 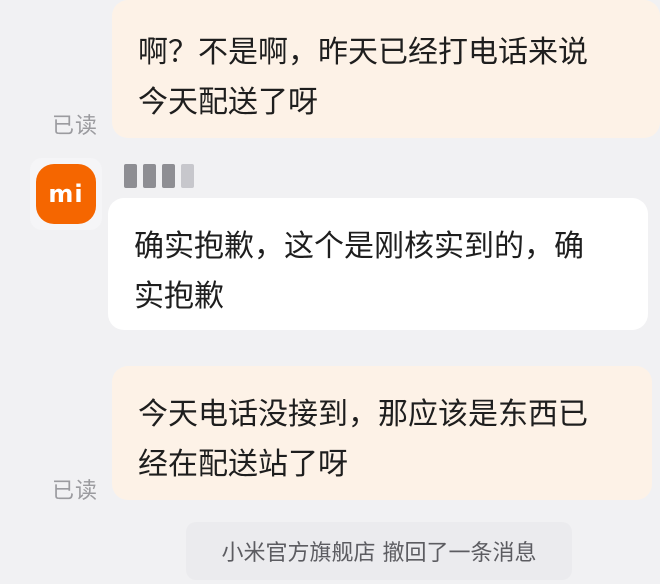 I want to click on message-line: 实抱歉, so click(x=179, y=296).